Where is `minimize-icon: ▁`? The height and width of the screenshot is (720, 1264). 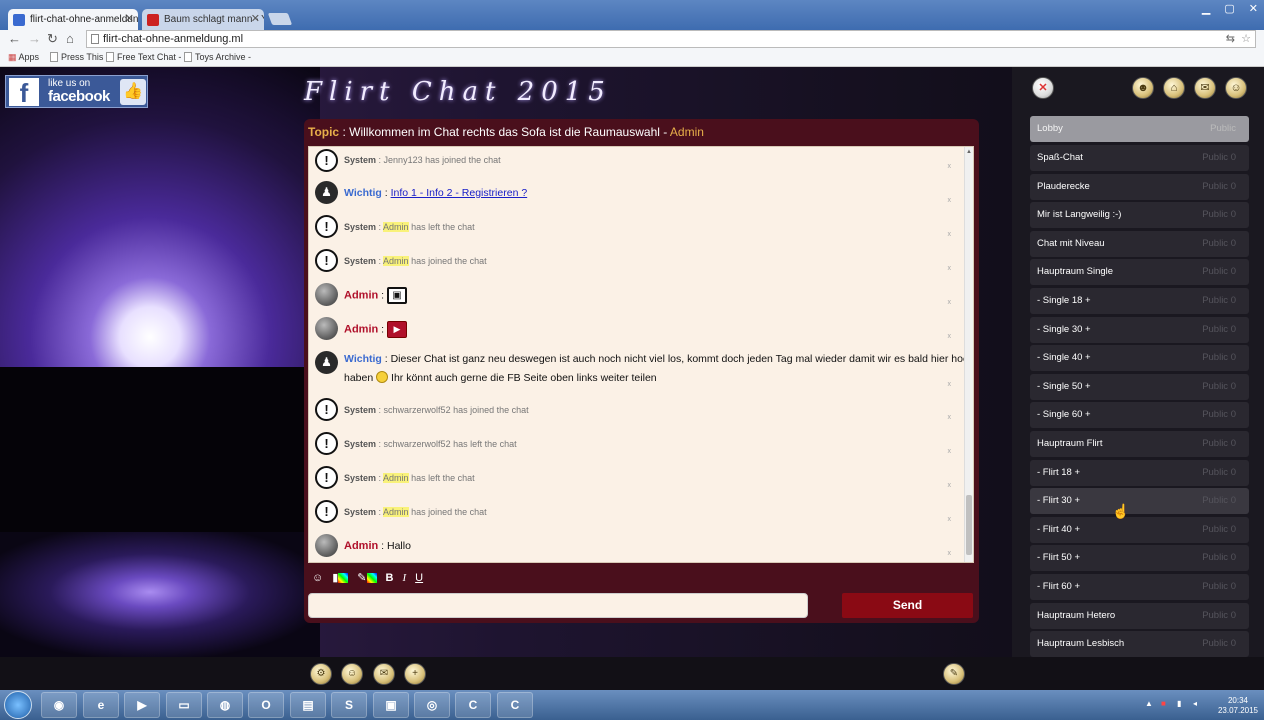
minimize-icon: ▁ is located at coordinates (1206, 8).